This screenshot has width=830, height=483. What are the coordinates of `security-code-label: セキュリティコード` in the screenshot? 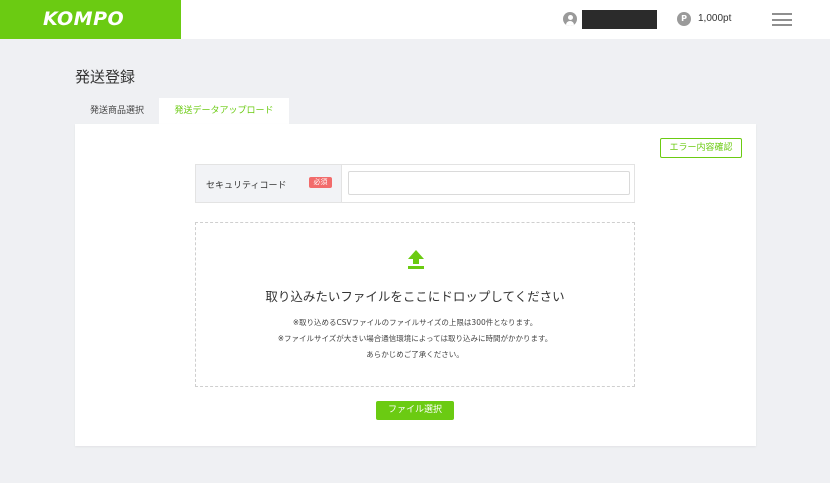 It's located at (246, 186).